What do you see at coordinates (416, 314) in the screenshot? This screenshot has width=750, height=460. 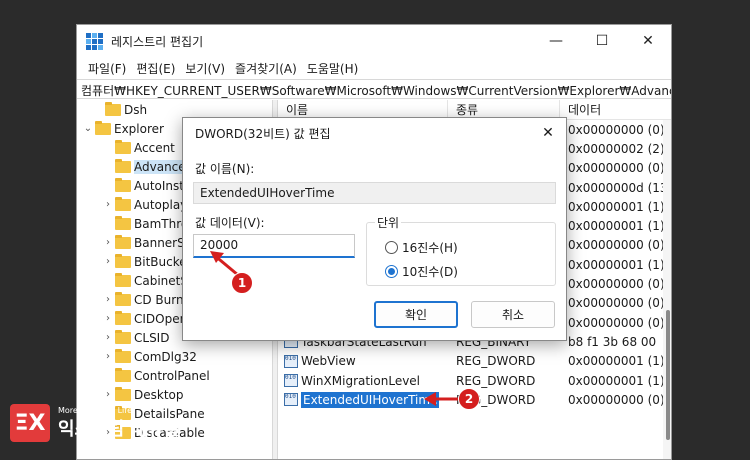 I see `ok-button: 확인` at bounding box center [416, 314].